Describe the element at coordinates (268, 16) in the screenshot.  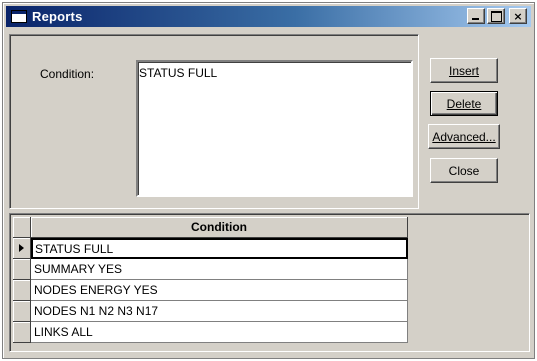
I see `title-bar: Reports ×` at that location.